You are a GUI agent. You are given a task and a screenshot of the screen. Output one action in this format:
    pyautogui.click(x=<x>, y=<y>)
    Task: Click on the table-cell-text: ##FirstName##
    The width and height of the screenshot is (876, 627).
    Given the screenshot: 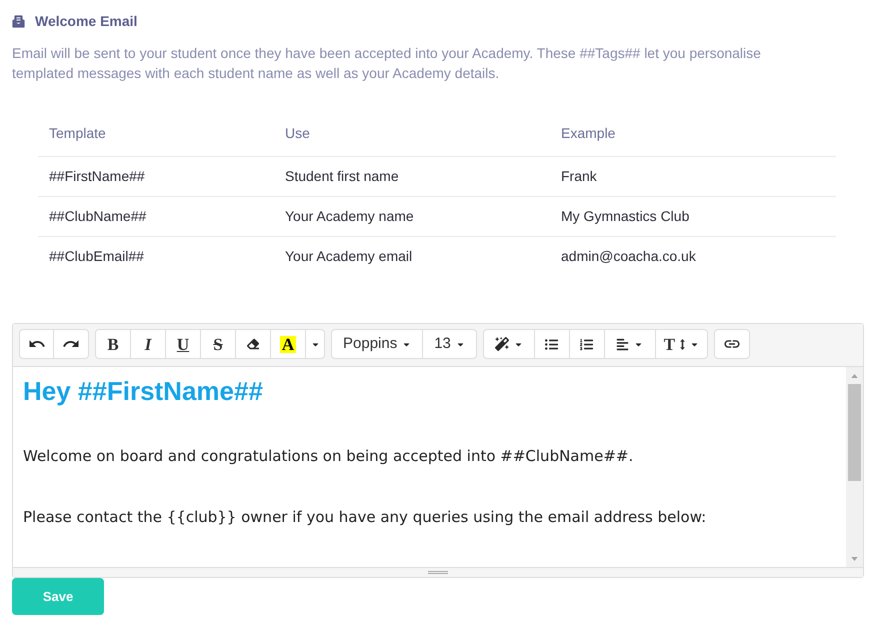 What is the action you would take?
    pyautogui.click(x=97, y=176)
    